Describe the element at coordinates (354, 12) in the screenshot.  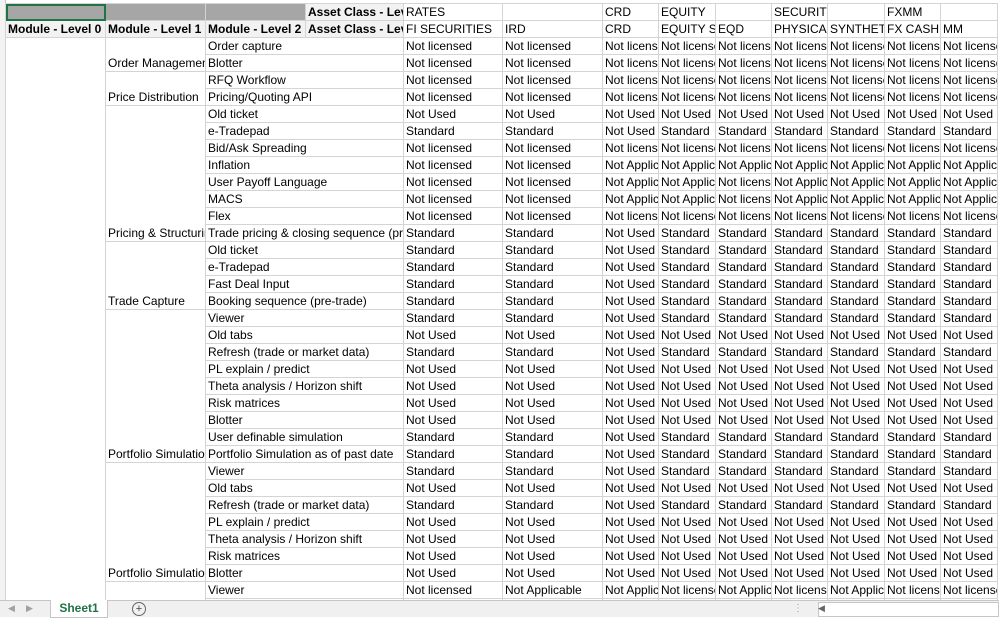
I see `header-cell: Asset Class - Level` at that location.